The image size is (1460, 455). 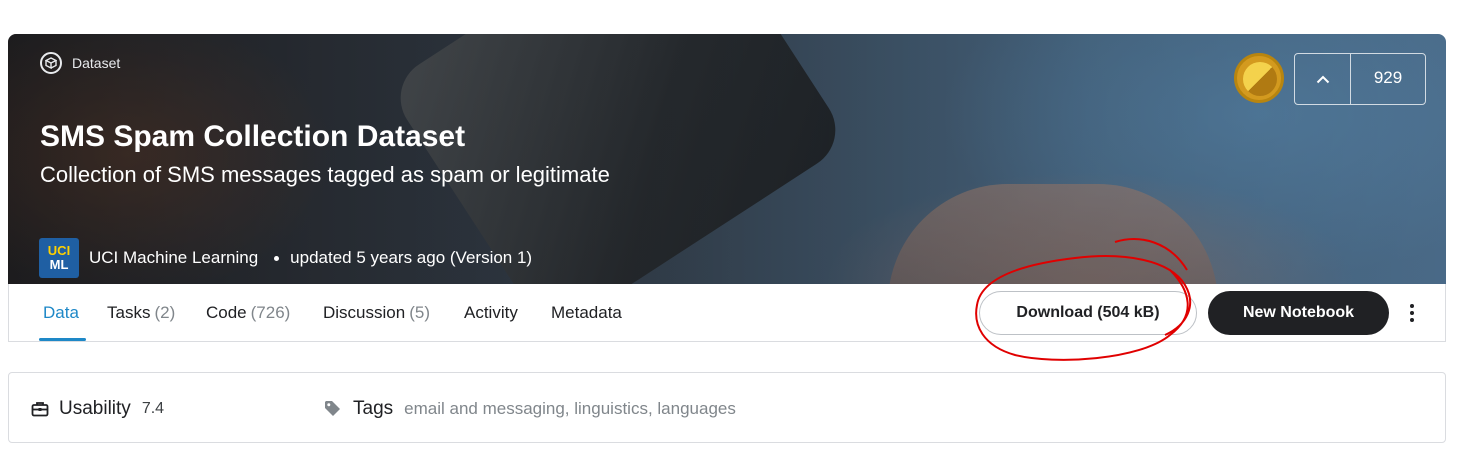 I want to click on upvote-button, so click(x=1323, y=79).